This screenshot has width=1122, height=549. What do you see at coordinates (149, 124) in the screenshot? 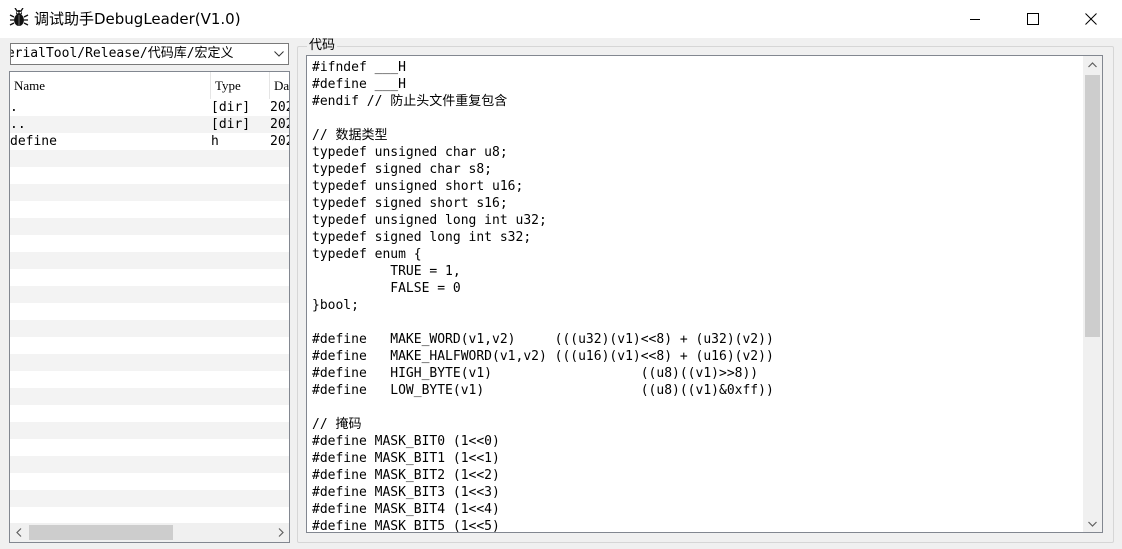
I see `list-item: .. [dir] 202` at bounding box center [149, 124].